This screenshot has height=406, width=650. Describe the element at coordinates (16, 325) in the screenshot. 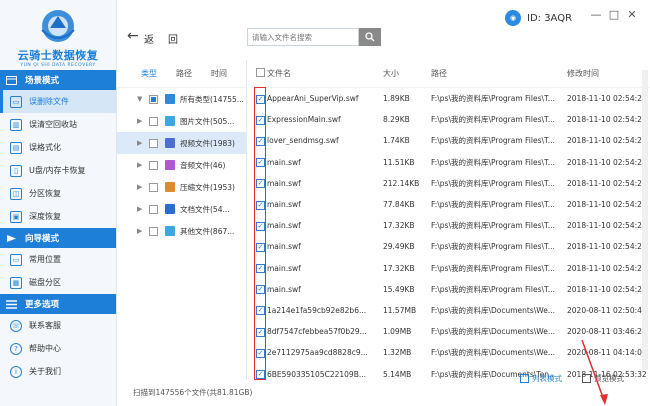

I see `headset-icon: ☏` at that location.